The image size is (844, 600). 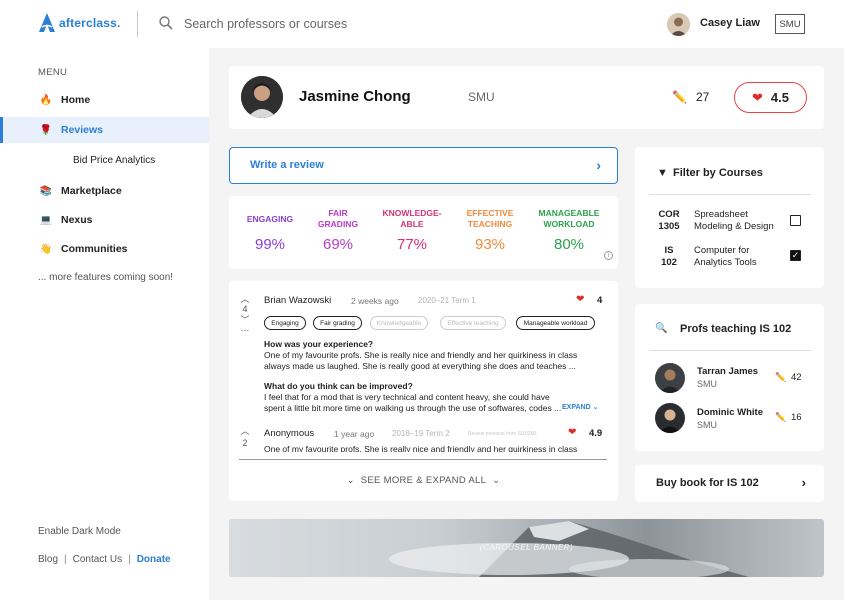 I want to click on review-count: 27, so click(x=703, y=97).